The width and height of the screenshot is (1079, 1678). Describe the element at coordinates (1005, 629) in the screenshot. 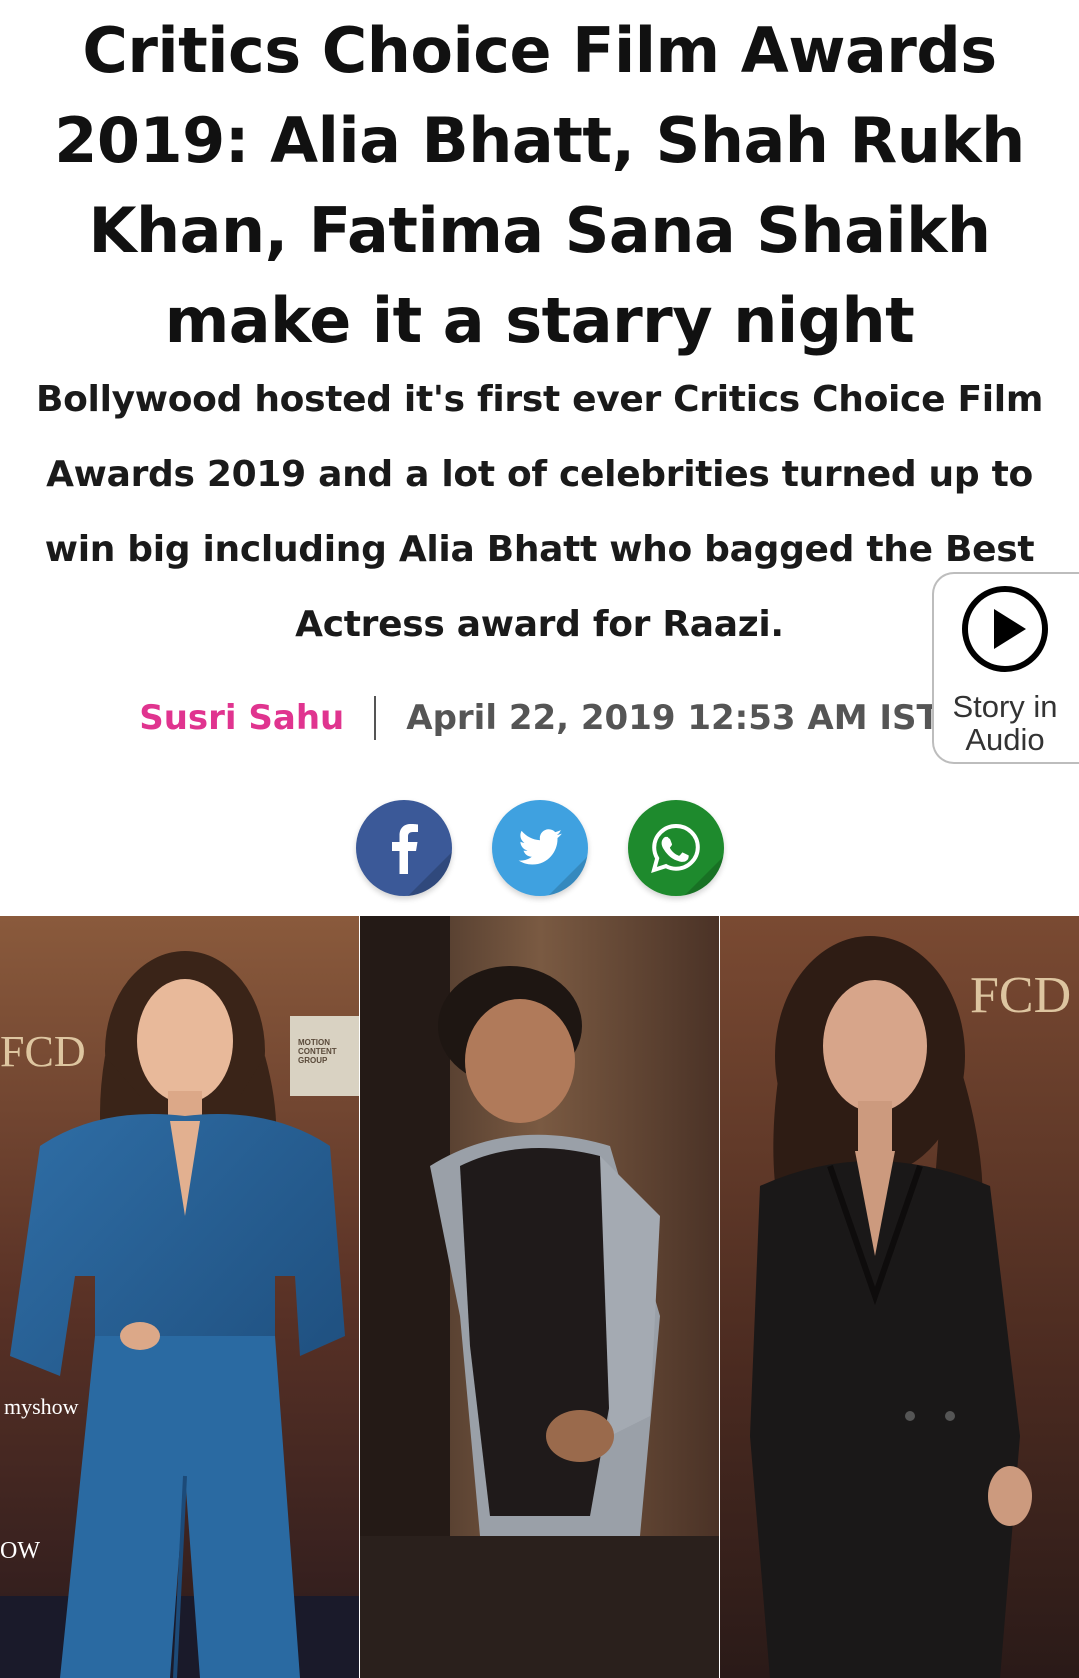

I see `play-circle-icon` at that location.